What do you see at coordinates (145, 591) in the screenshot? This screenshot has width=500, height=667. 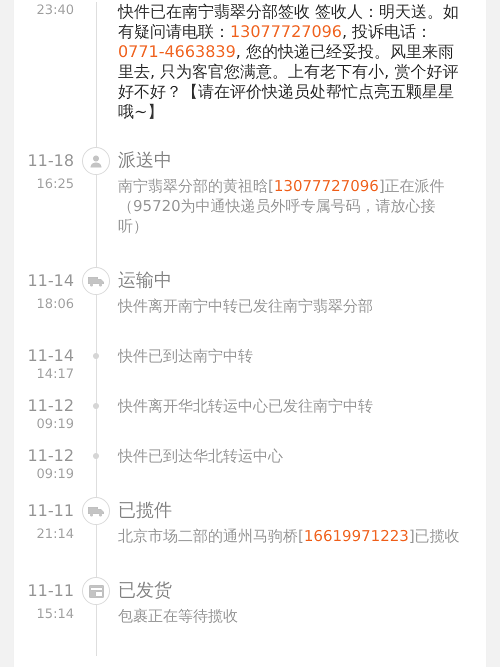 I see `status-title: 已发货` at bounding box center [145, 591].